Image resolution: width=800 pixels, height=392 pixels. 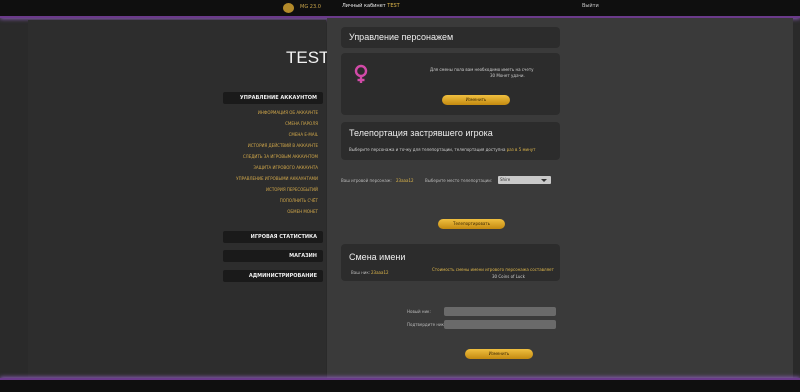 I want to click on menu-link-activity-history: ИСТОРИЯ ДЕЙСТВИЙ В АККАУНТЕ, so click(x=272, y=145).